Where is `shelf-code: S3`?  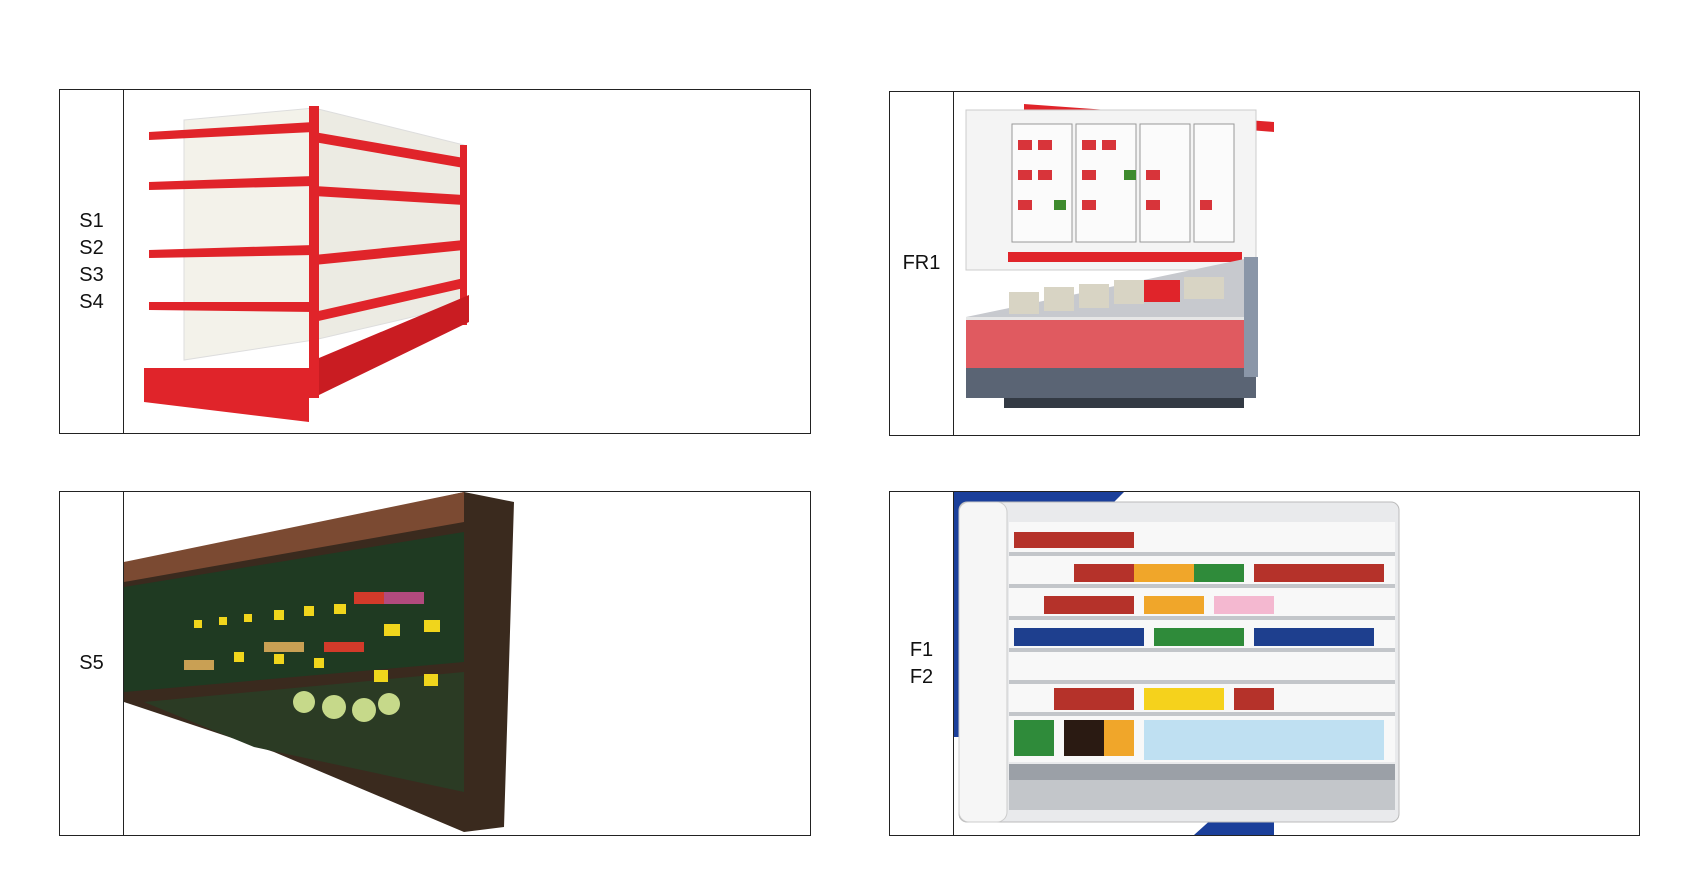 shelf-code: S3 is located at coordinates (91, 274).